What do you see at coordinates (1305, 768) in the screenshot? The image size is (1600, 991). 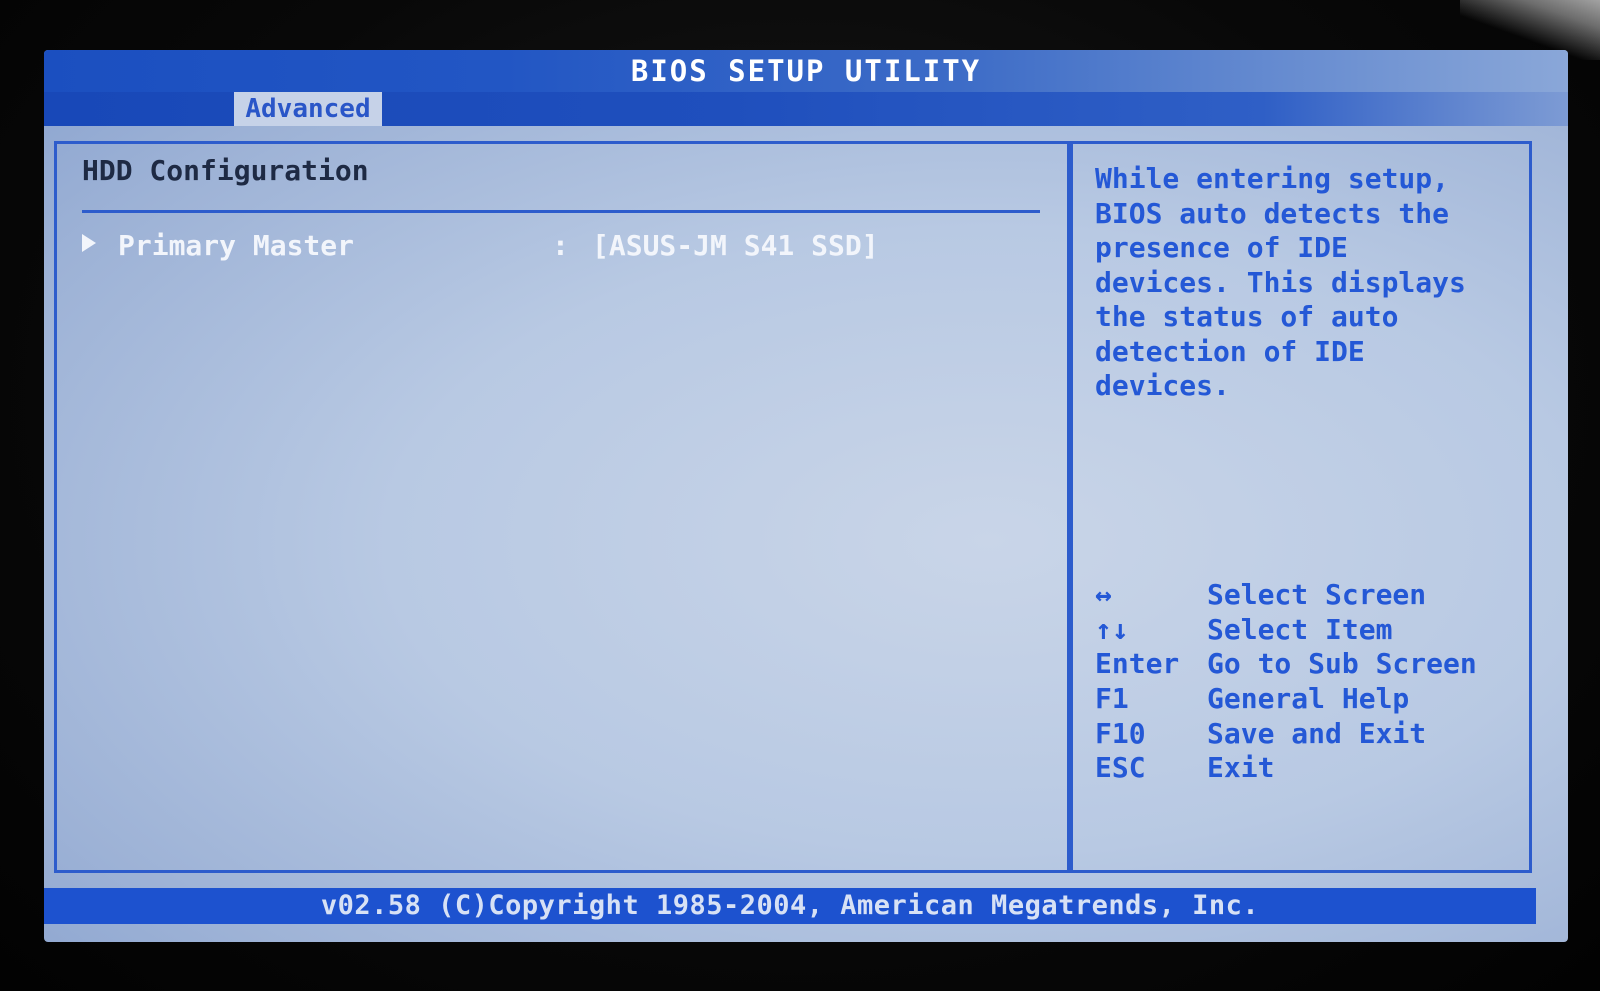 I see `key-row-esc: ESC Exit` at bounding box center [1305, 768].